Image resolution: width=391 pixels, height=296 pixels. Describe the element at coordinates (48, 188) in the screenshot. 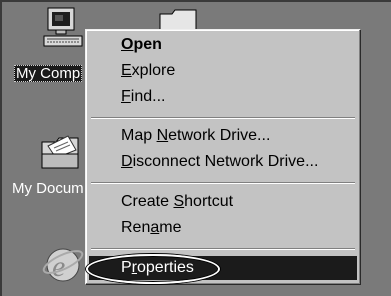

I see `my-documents-label: My Docum` at that location.